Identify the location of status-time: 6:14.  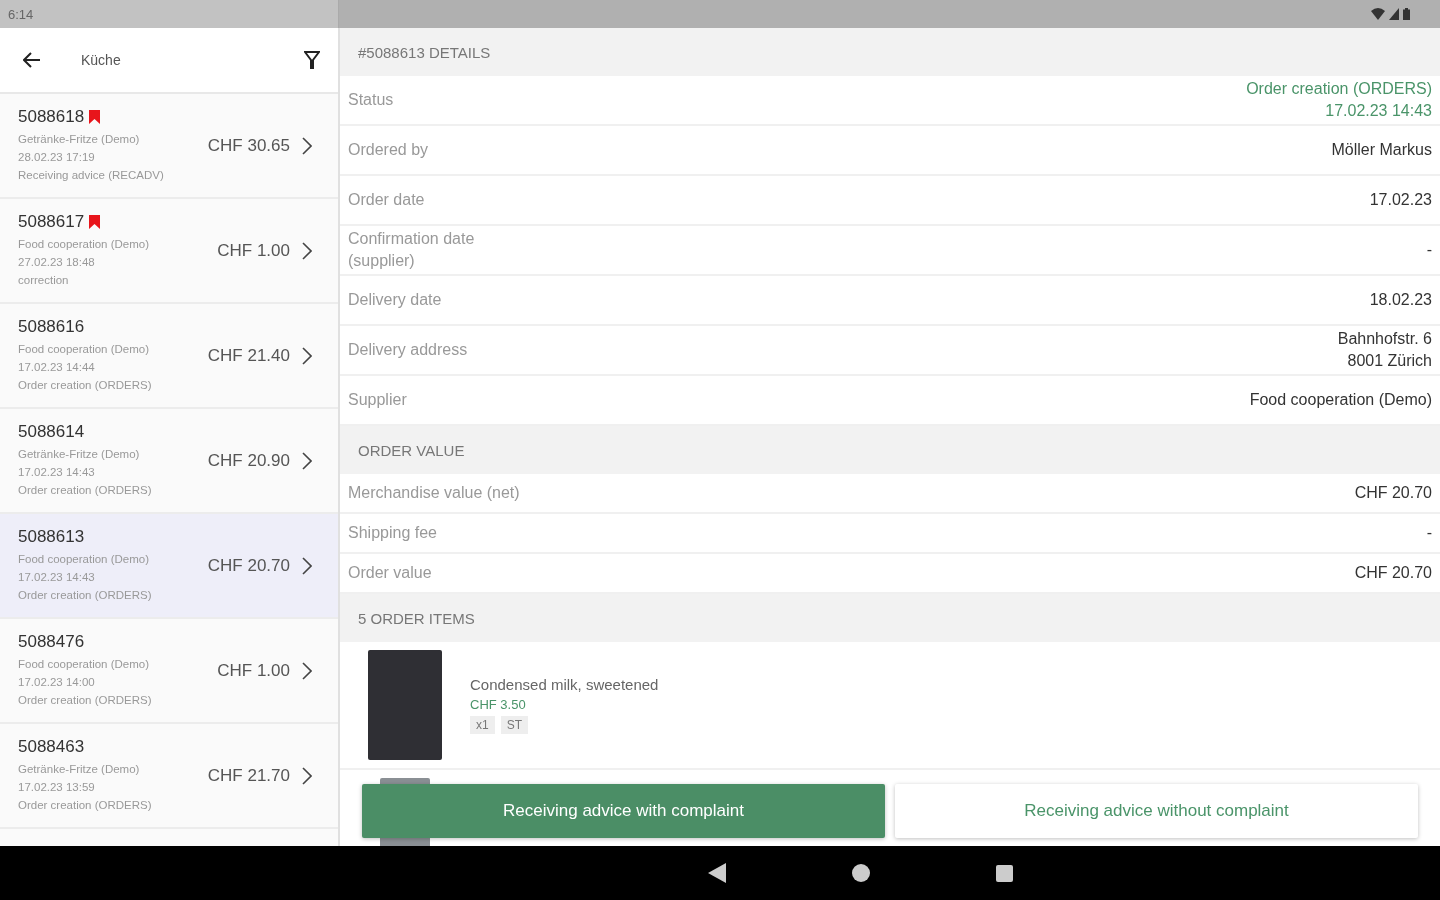
(21, 14).